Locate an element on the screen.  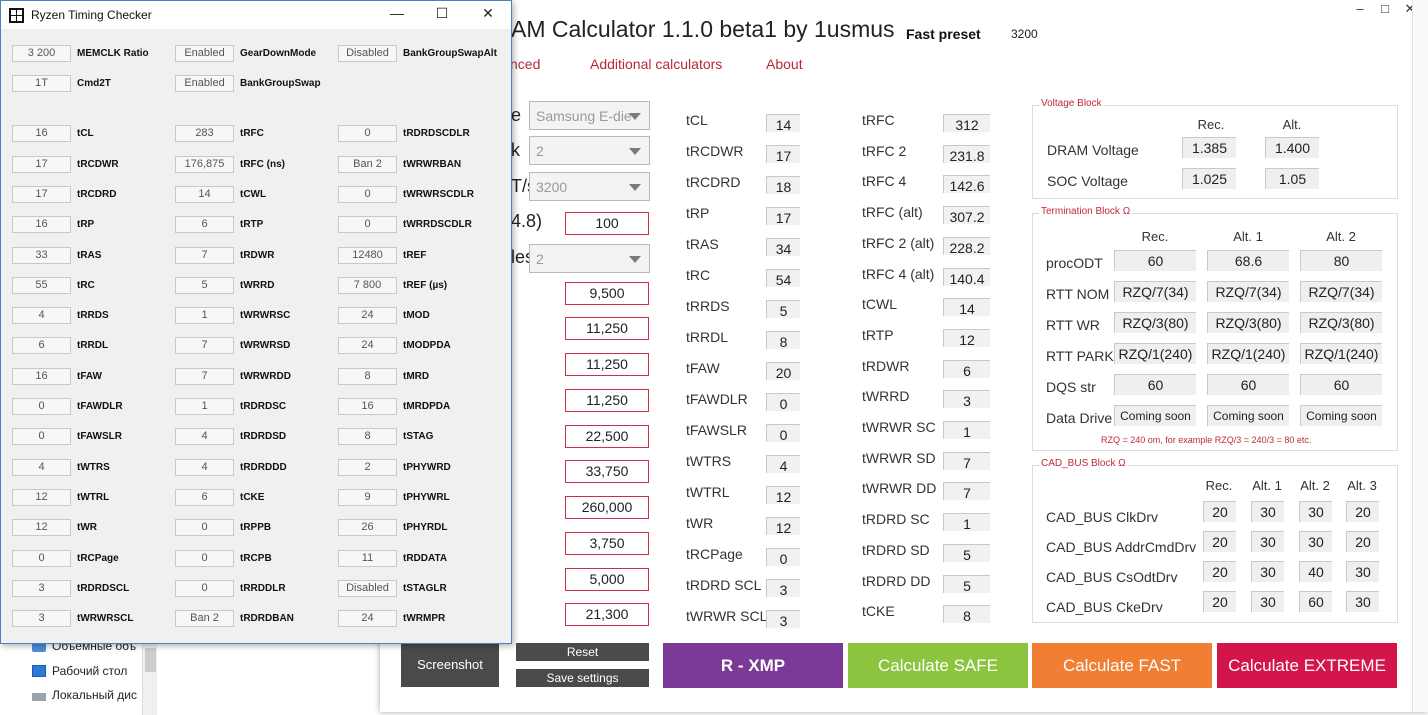
timing-value: 54 is located at coordinates (783, 278).